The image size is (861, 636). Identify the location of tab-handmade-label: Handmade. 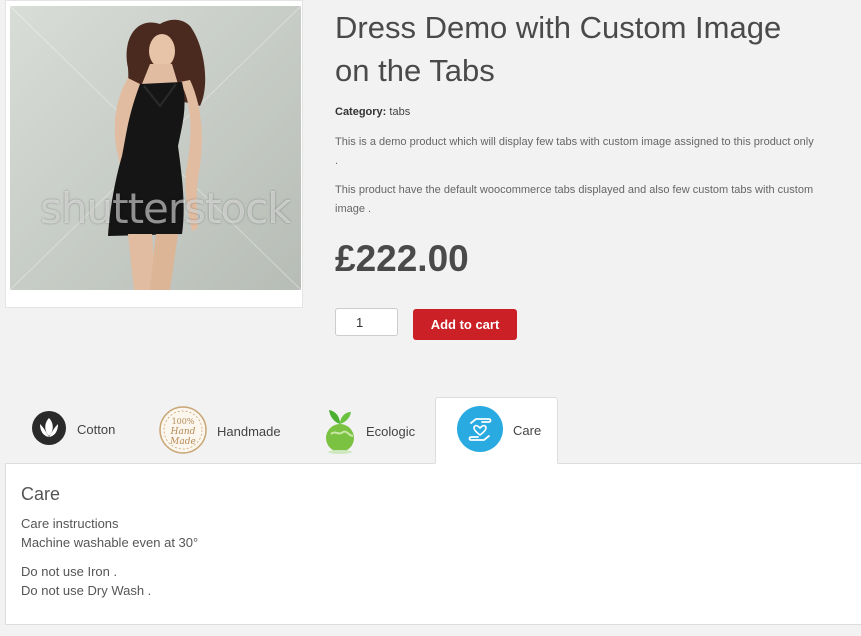
(249, 431).